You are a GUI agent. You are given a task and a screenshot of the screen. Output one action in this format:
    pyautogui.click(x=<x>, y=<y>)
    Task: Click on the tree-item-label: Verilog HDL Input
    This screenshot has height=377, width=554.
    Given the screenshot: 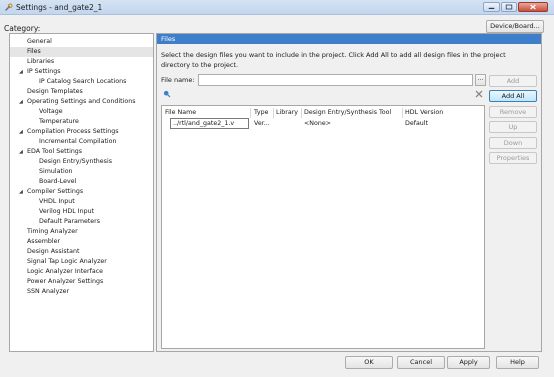 What is the action you would take?
    pyautogui.click(x=67, y=211)
    